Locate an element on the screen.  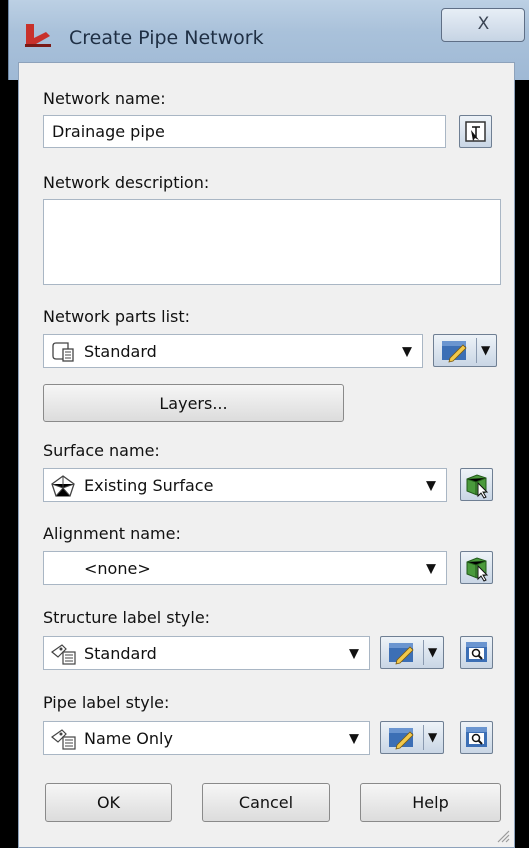
network-name-value: Drainage pipe is located at coordinates (108, 131).